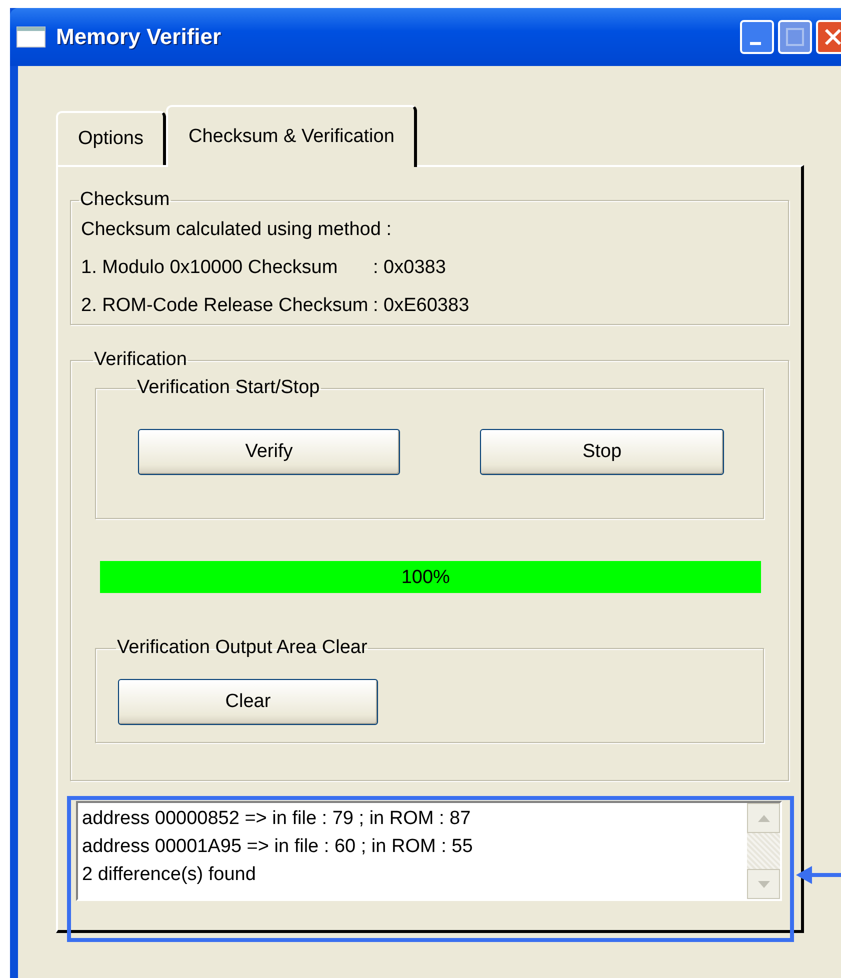  I want to click on close-button, so click(828, 37).